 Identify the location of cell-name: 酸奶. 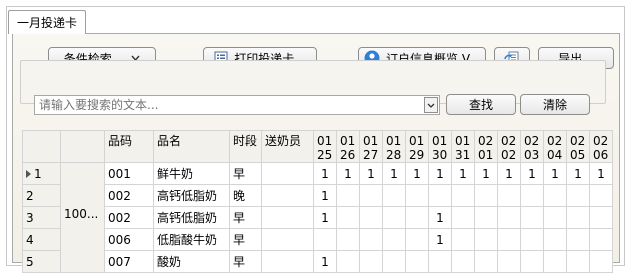
(191, 261).